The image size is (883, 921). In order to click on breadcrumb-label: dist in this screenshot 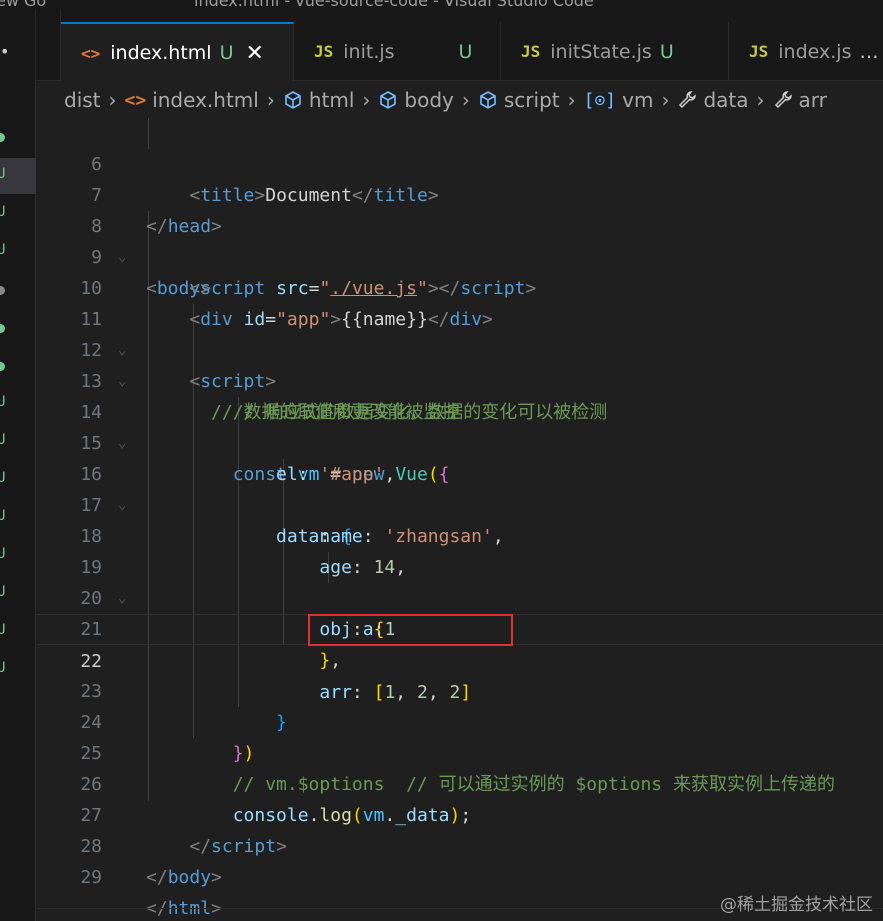, I will do `click(82, 100)`.